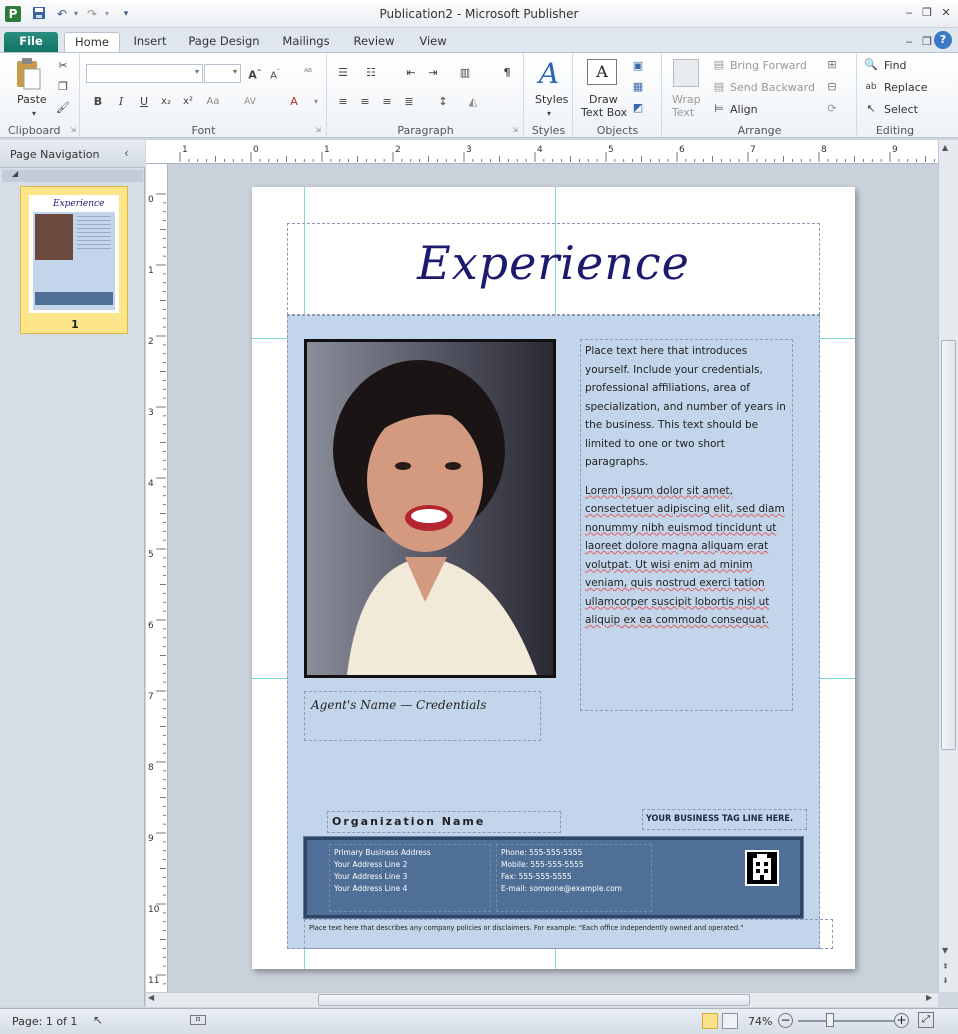  I want to click on cut-icon: ✂, so click(63, 66).